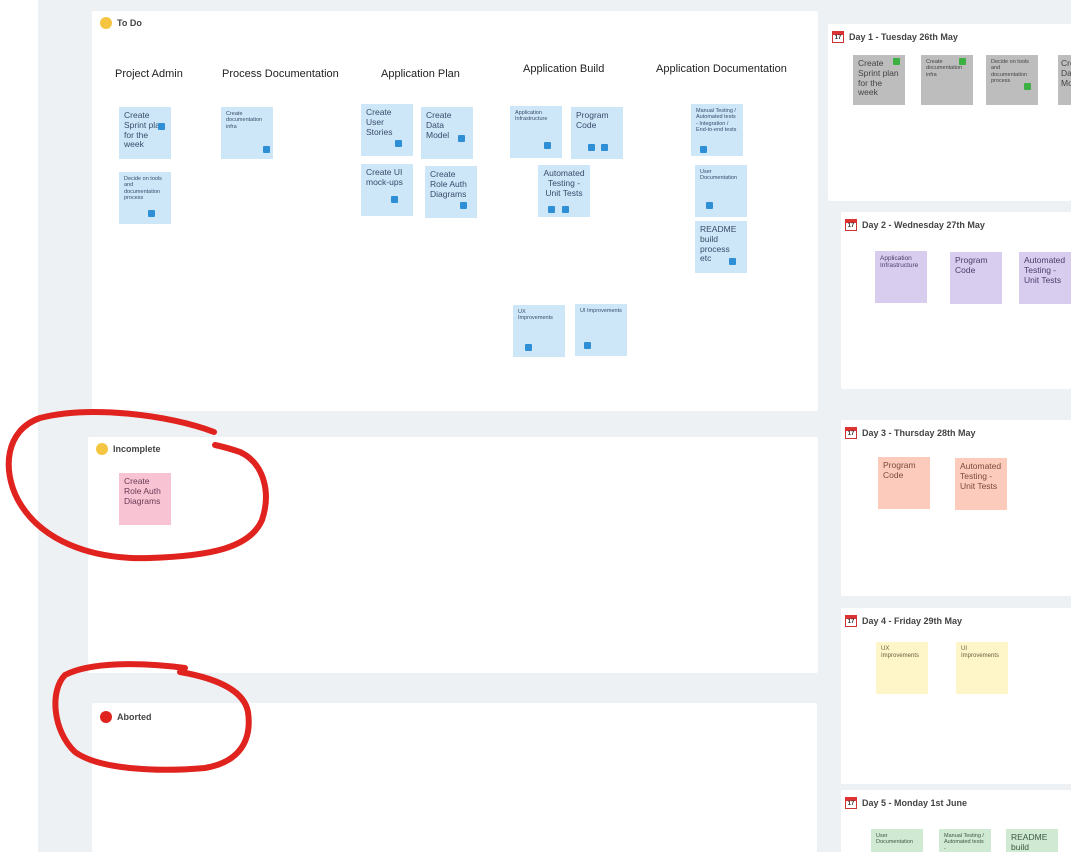 The height and width of the screenshot is (852, 1071). I want to click on sticky-note: Manual Testing / Automated tests -, so click(965, 840).